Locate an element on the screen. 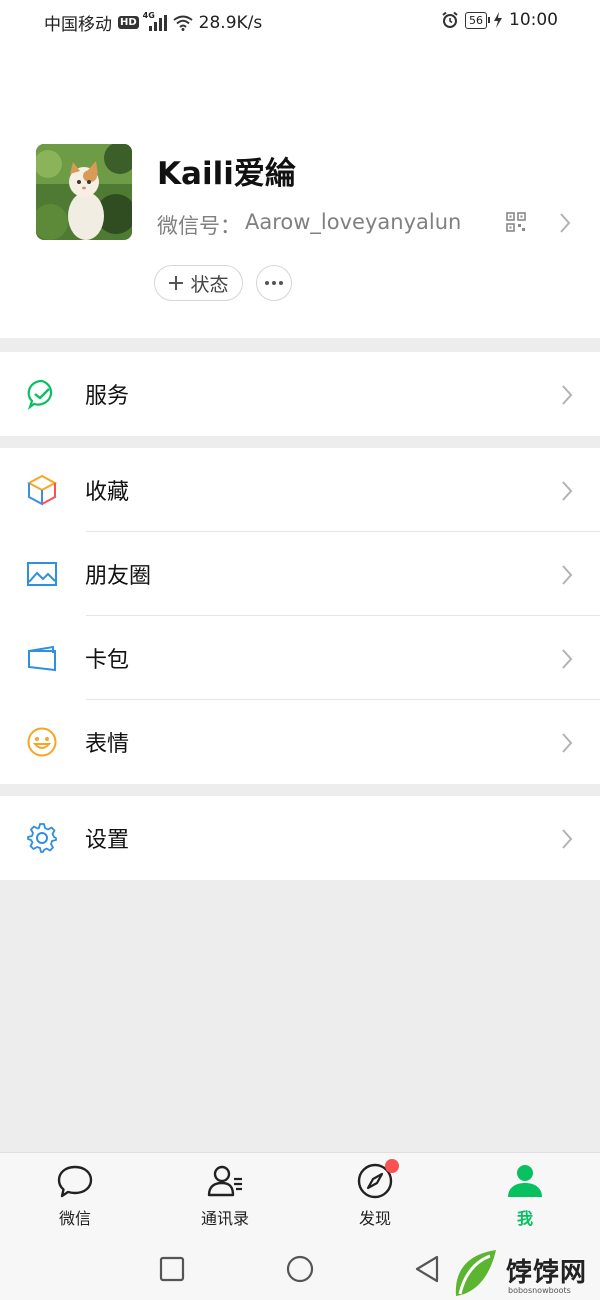 This screenshot has height=1300, width=600. more-button is located at coordinates (274, 283).